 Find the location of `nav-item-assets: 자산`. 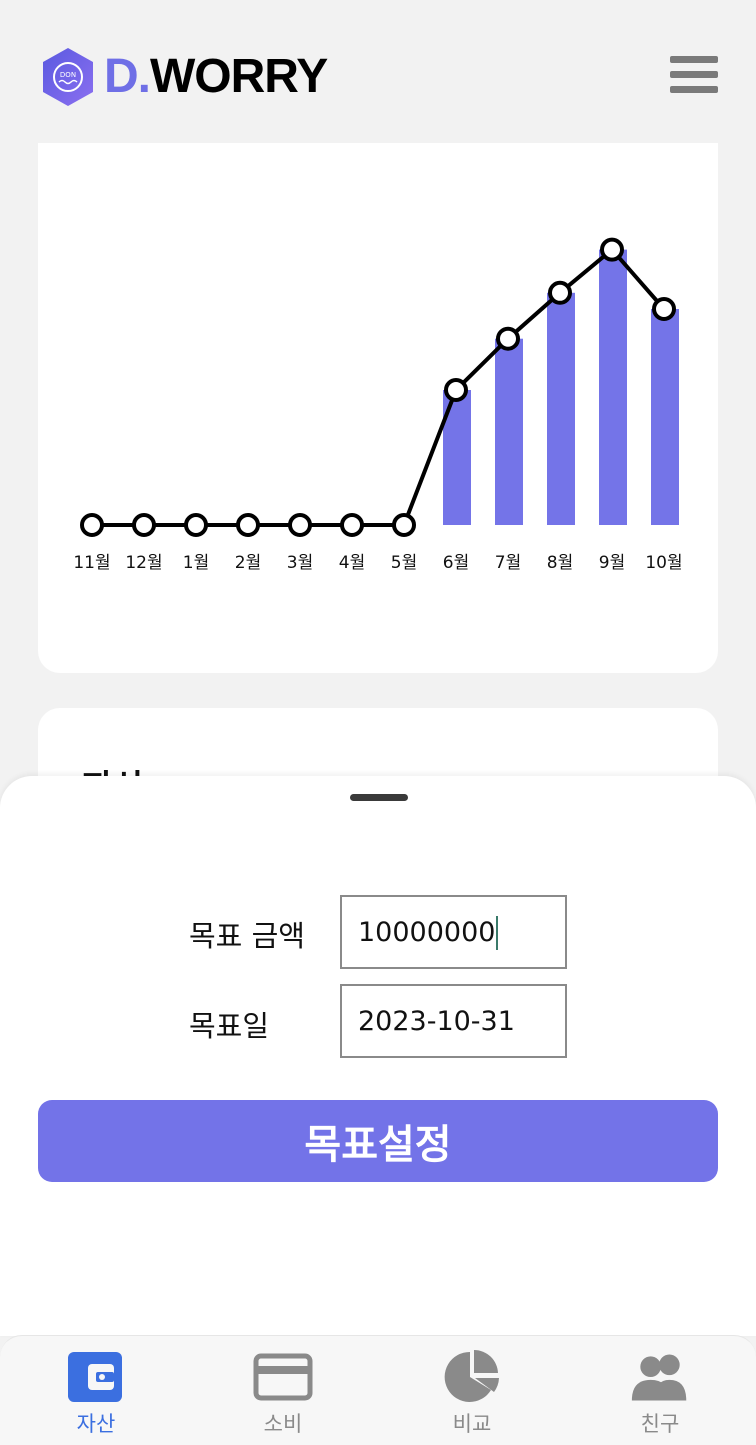

nav-item-assets: 자산 is located at coordinates (96, 1390).